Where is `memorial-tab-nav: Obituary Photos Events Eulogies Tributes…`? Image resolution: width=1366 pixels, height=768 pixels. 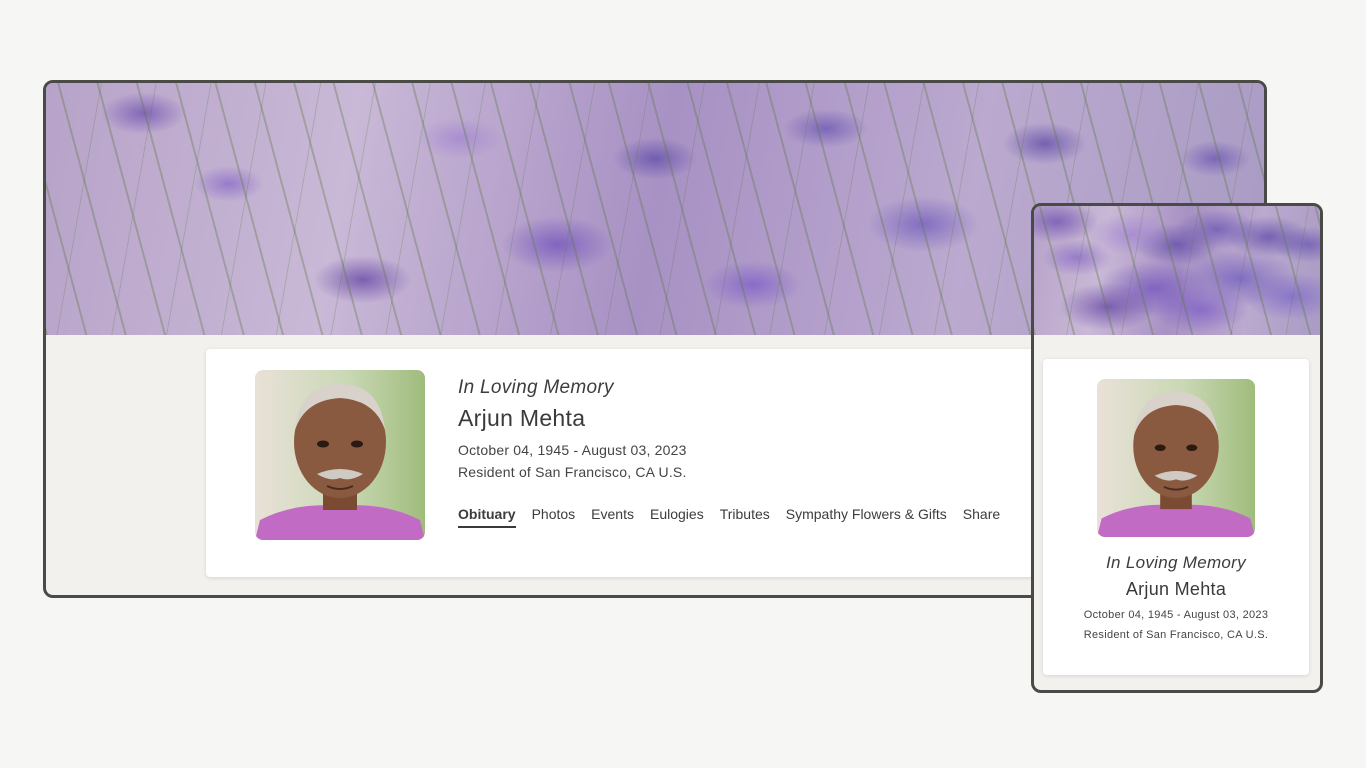 memorial-tab-nav: Obituary Photos Events Eulogies Tributes… is located at coordinates (729, 517).